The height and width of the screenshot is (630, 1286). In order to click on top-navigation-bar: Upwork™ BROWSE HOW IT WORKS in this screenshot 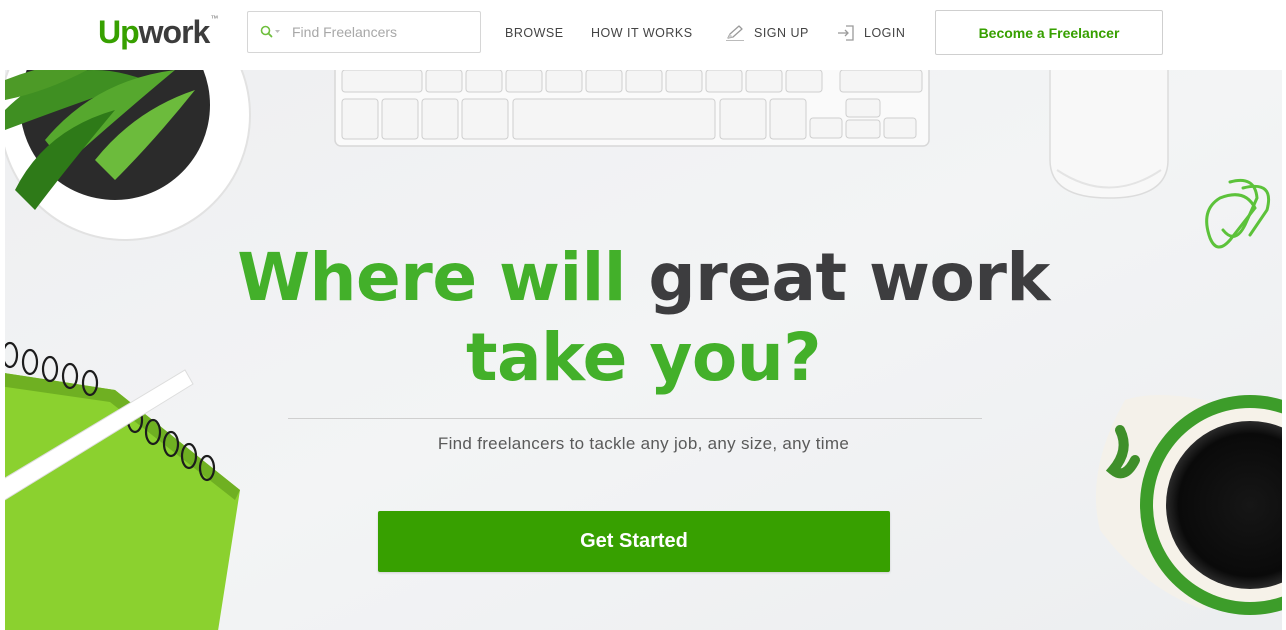, I will do `click(643, 34)`.